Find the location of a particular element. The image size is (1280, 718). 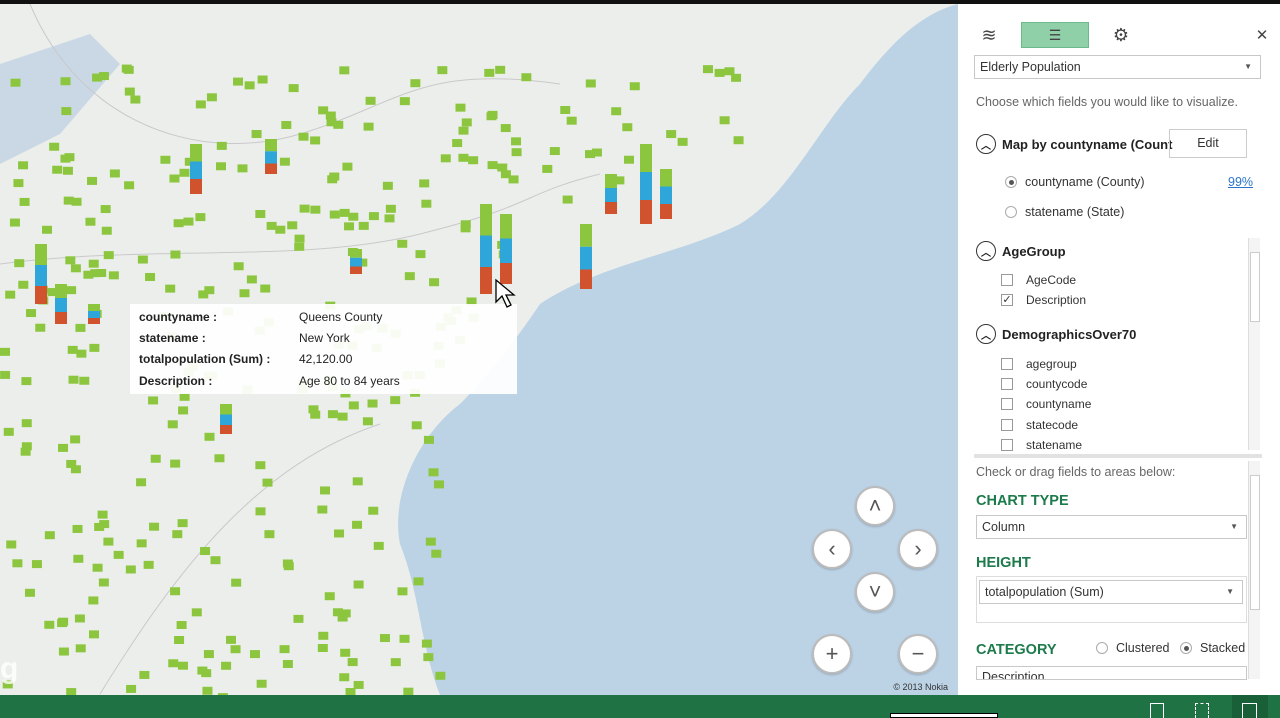

edit-button: Edit is located at coordinates (1208, 143).